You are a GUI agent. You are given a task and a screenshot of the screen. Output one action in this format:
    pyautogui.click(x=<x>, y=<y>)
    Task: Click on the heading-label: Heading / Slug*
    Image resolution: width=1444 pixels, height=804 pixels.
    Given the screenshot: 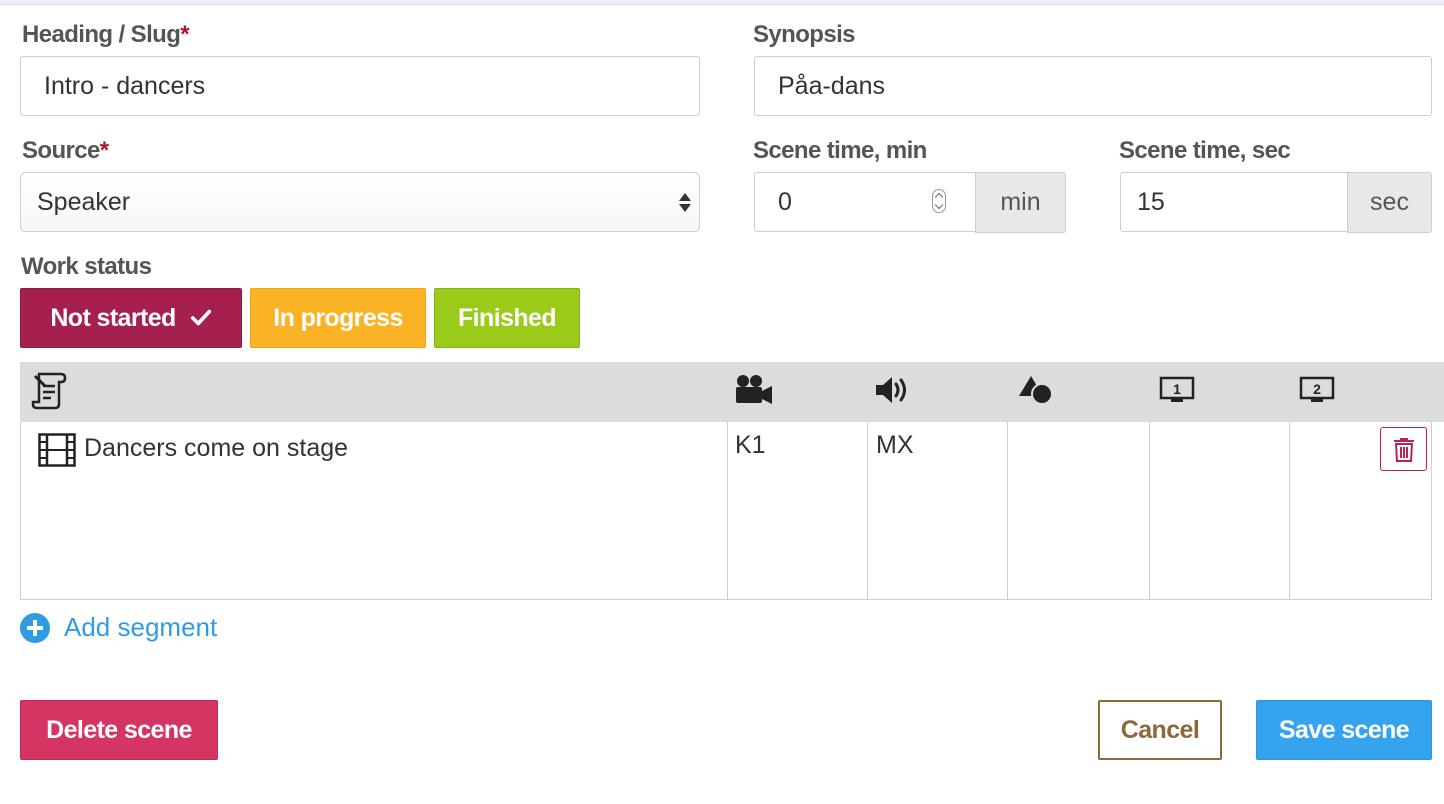 What is the action you would take?
    pyautogui.click(x=106, y=34)
    